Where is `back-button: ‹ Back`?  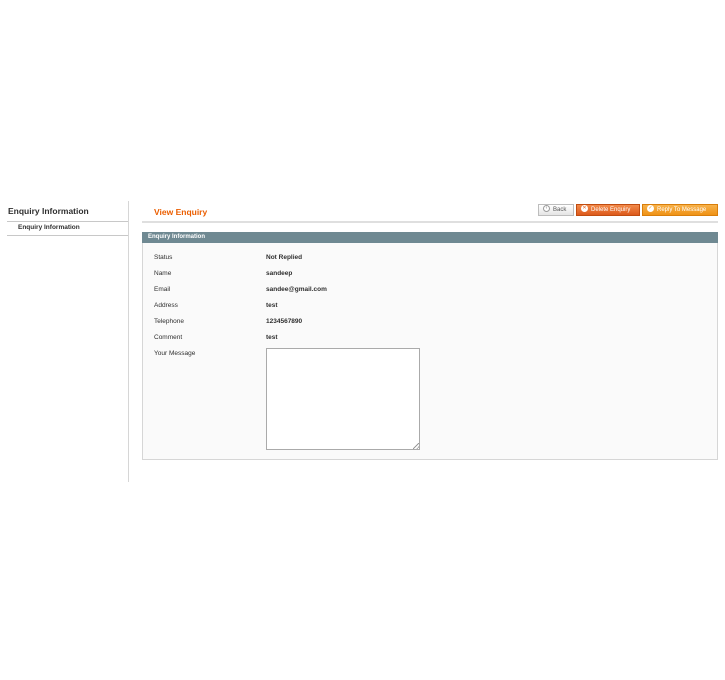 back-button: ‹ Back is located at coordinates (556, 210).